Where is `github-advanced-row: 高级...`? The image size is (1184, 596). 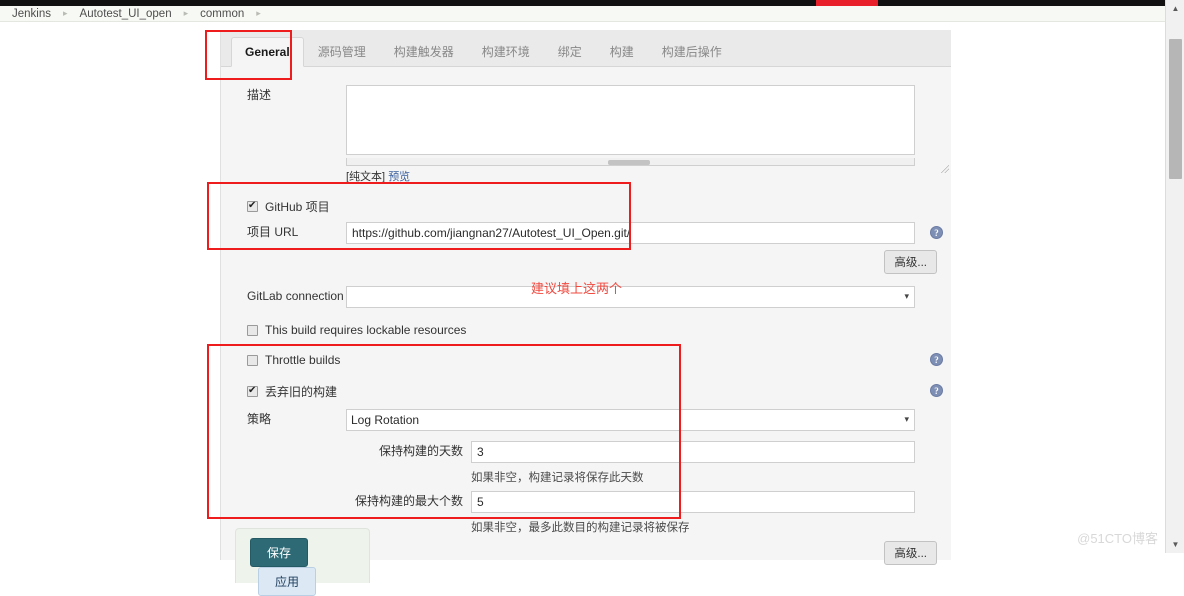
github-advanced-row: 高级... is located at coordinates (586, 263).